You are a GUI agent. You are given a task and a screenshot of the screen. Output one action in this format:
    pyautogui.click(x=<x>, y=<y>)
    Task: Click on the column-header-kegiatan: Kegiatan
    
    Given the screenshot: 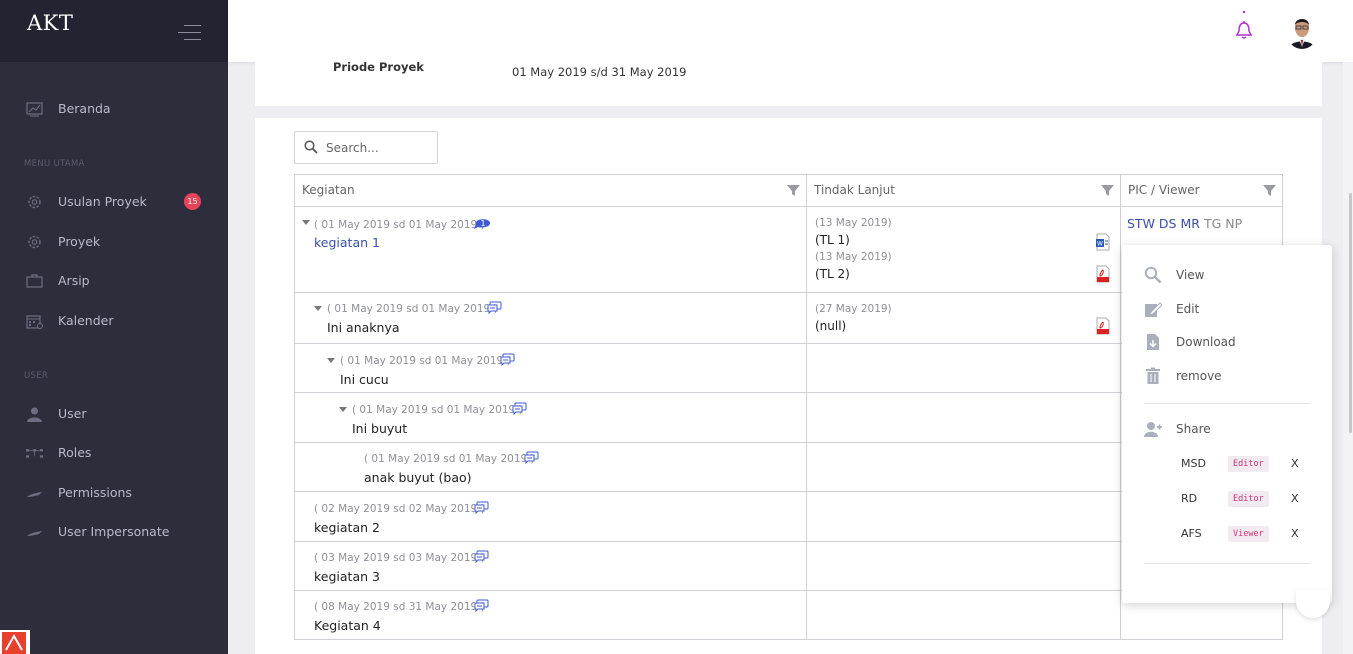 What is the action you would take?
    pyautogui.click(x=551, y=191)
    